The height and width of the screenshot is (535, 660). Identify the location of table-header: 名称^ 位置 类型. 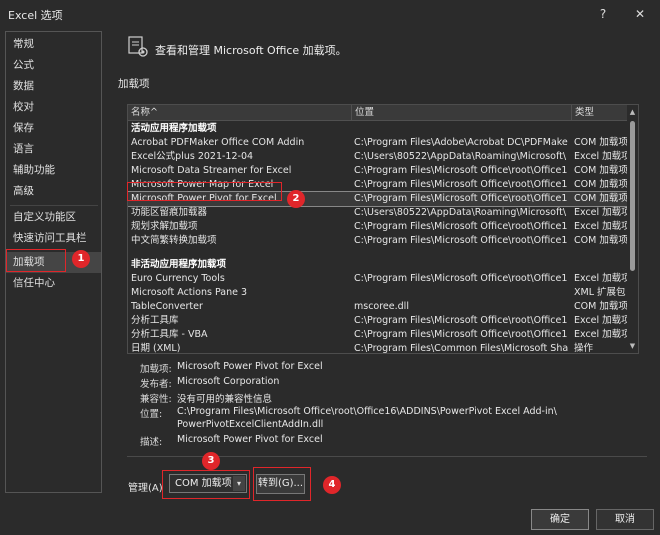
(378, 113).